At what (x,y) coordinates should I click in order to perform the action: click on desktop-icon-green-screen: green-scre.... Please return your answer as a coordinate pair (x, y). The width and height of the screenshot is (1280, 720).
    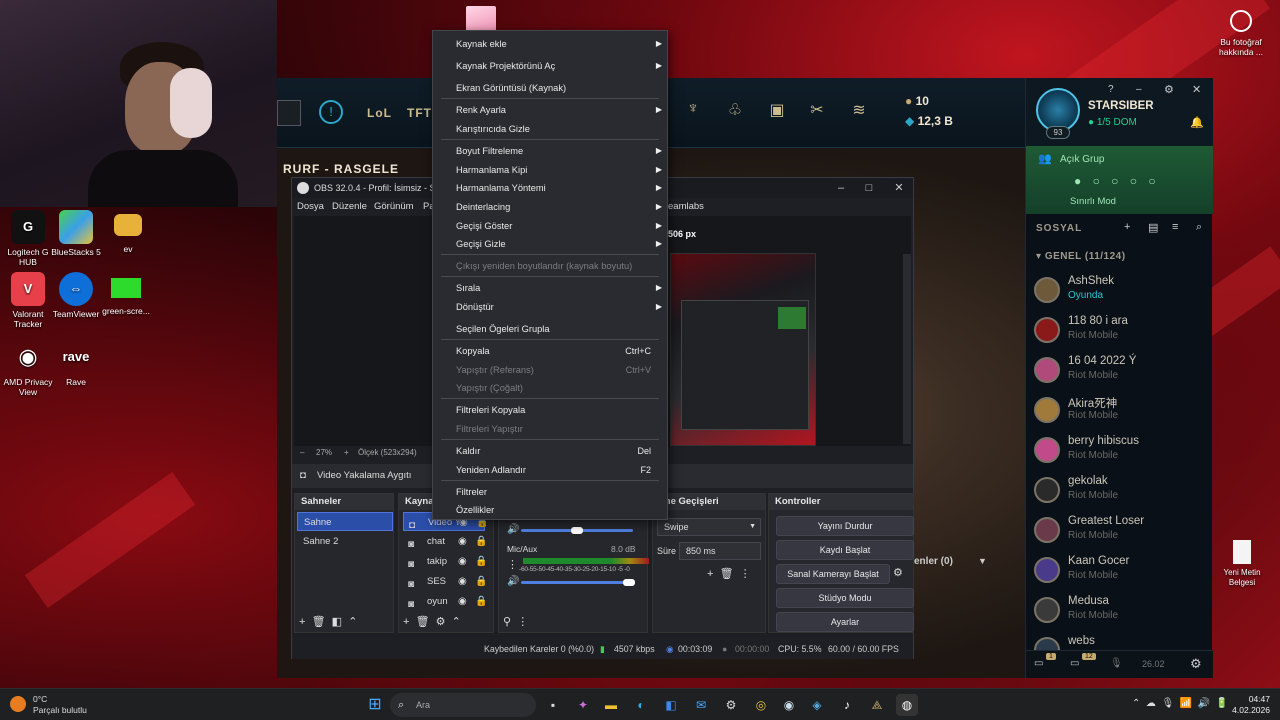
    Looking at the image, I should click on (126, 294).